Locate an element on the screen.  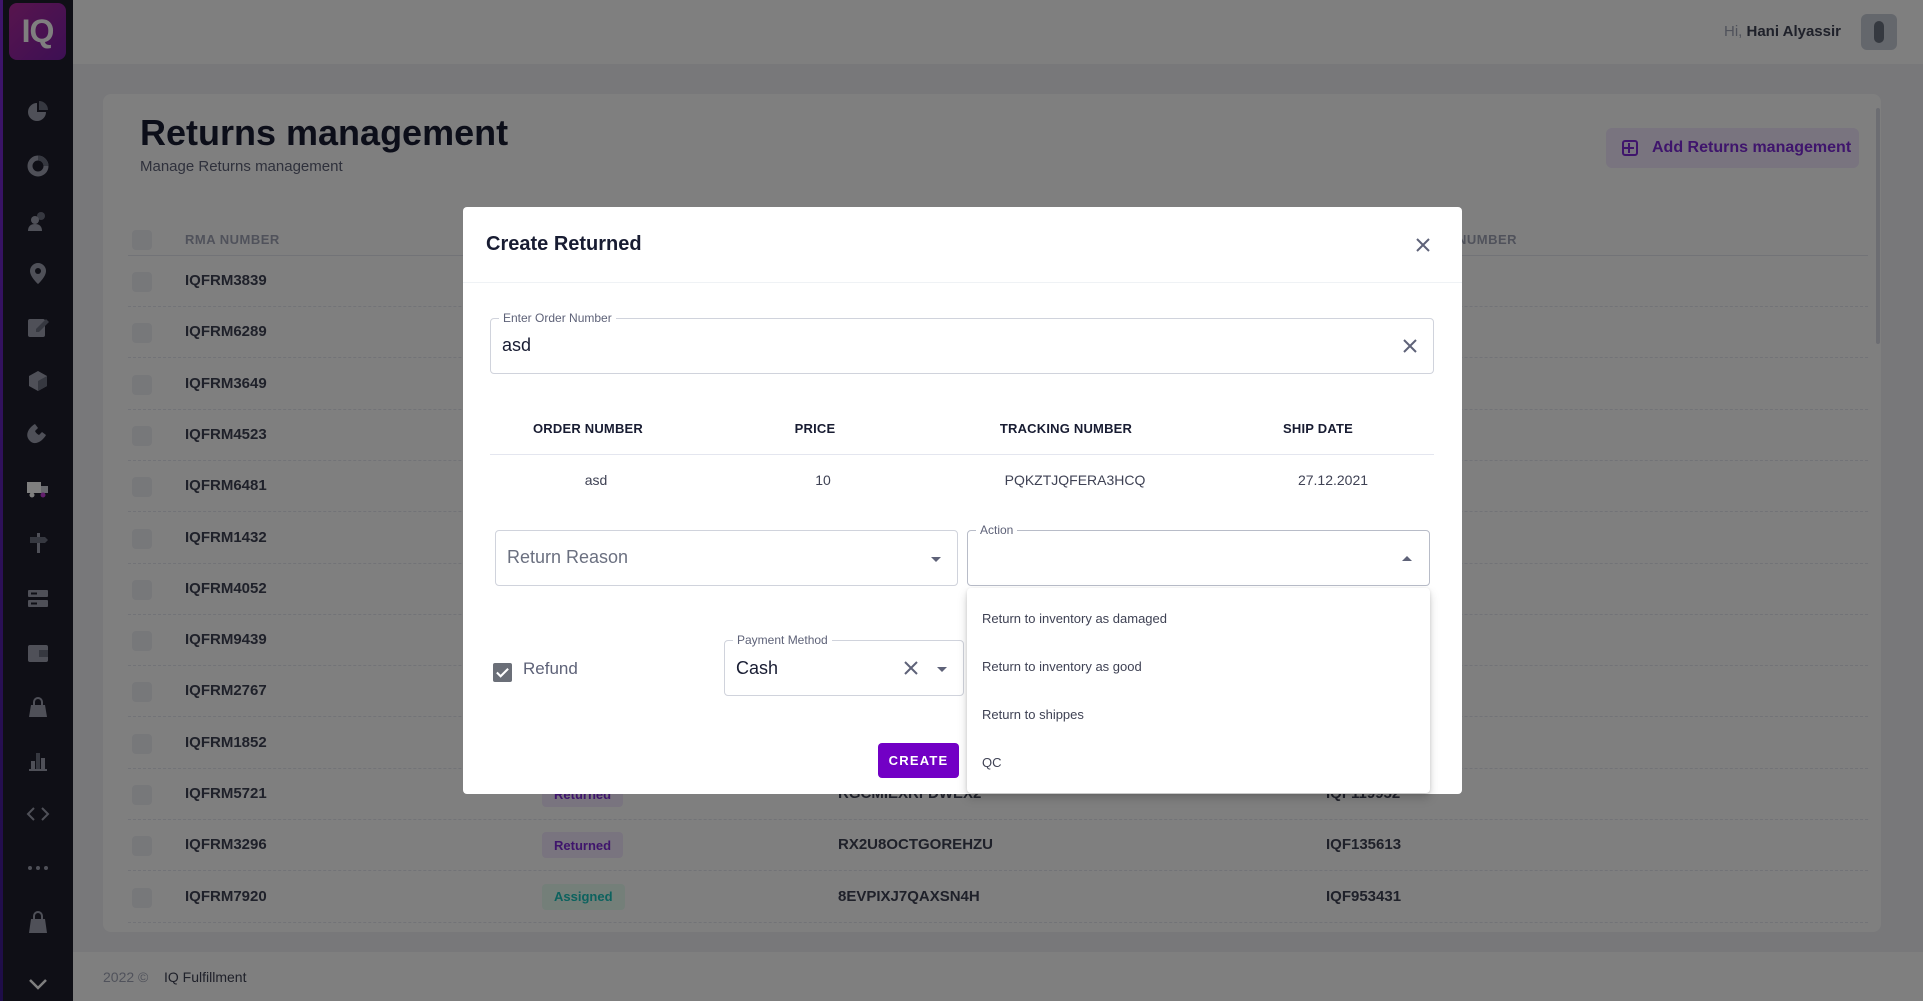
action-option: Return to inventory as good is located at coordinates (1062, 666).